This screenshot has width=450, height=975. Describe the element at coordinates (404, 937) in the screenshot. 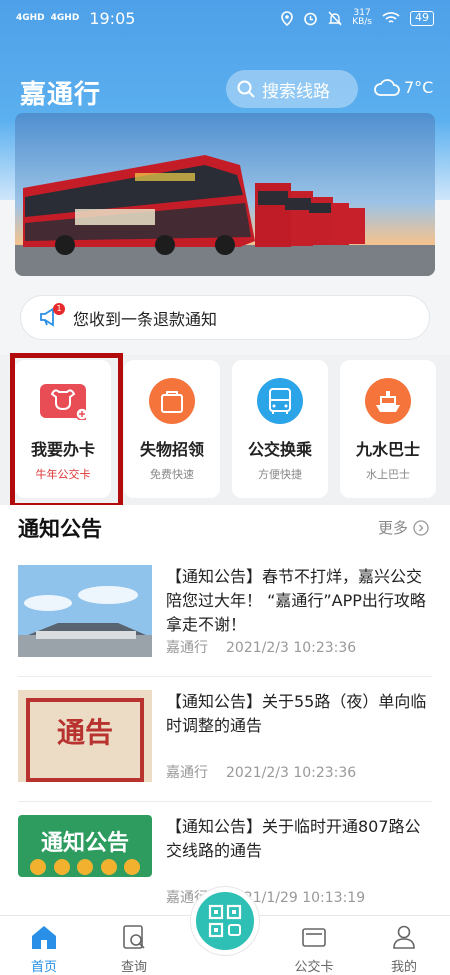

I see `user-icon` at that location.